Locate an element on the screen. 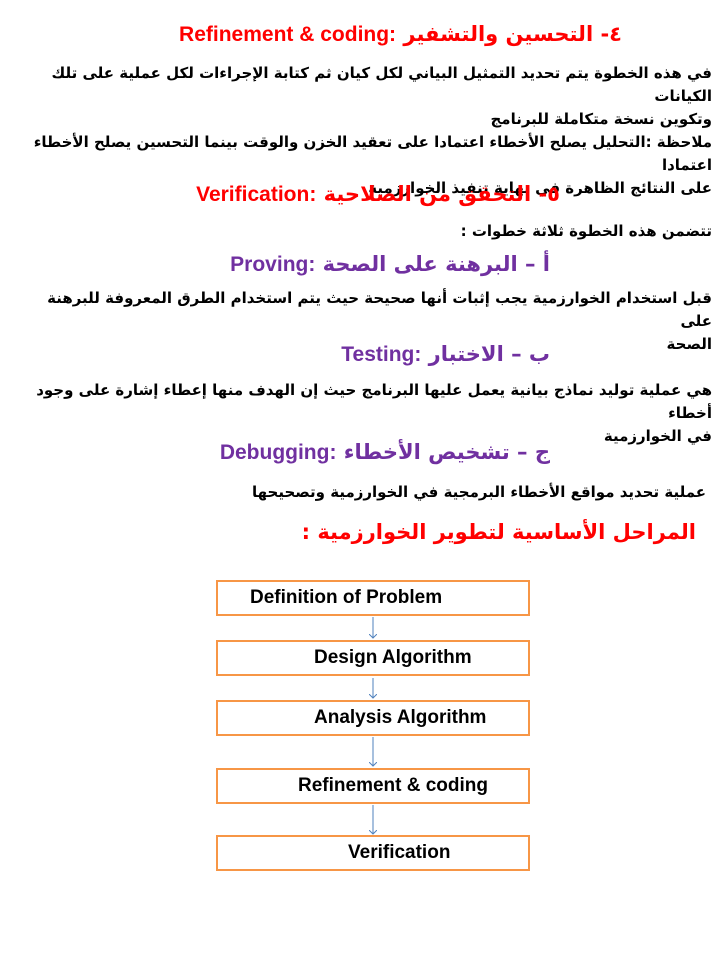 The width and height of the screenshot is (720, 960). flow-step-verification: Verification is located at coordinates (373, 853).